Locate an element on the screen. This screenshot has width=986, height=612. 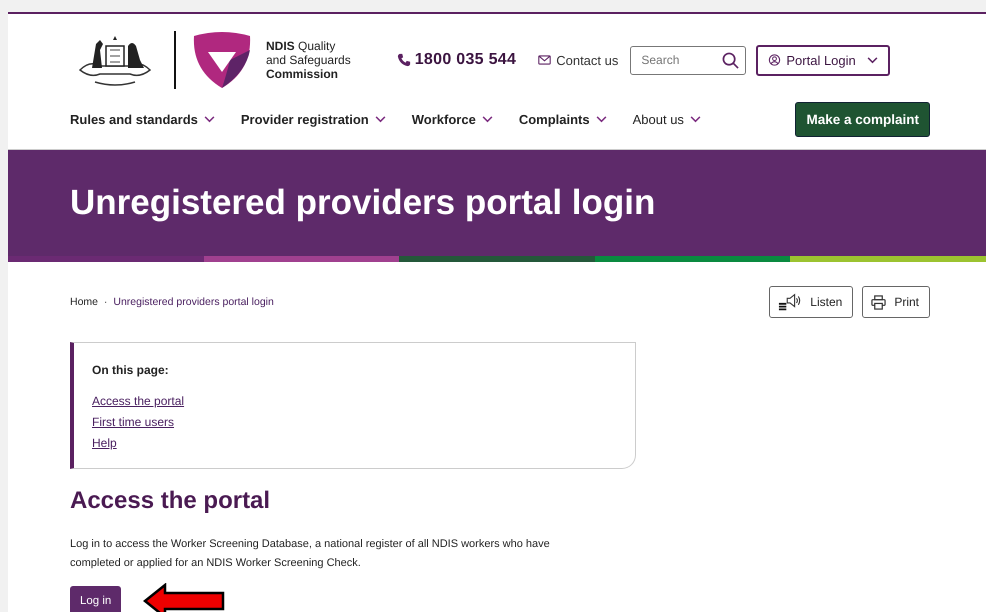
panel-heading: On this page: is located at coordinates (130, 370).